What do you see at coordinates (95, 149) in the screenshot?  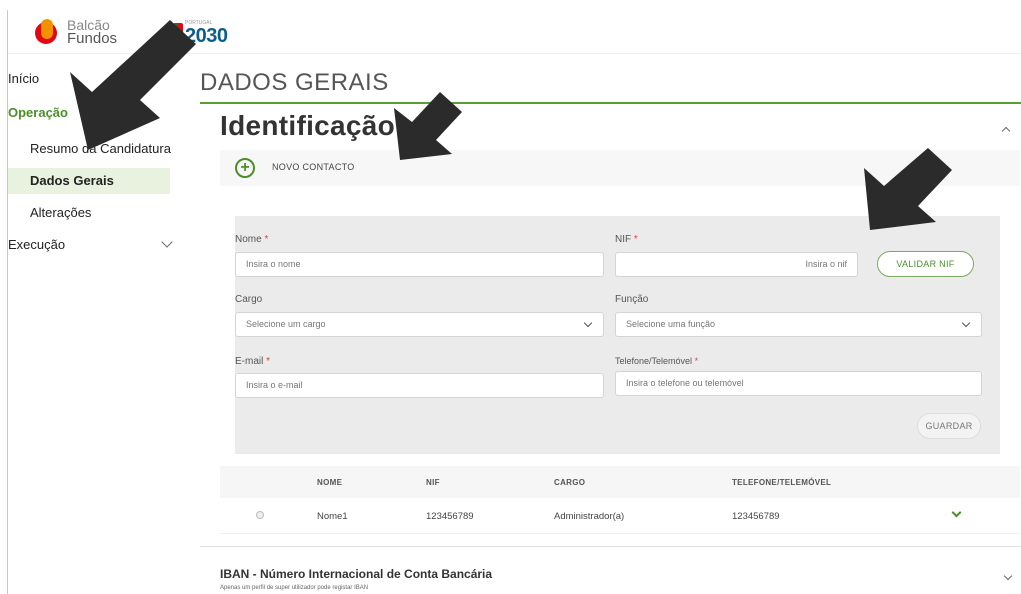 I see `sidebar-item-resumo: Resumo da Candidatura` at bounding box center [95, 149].